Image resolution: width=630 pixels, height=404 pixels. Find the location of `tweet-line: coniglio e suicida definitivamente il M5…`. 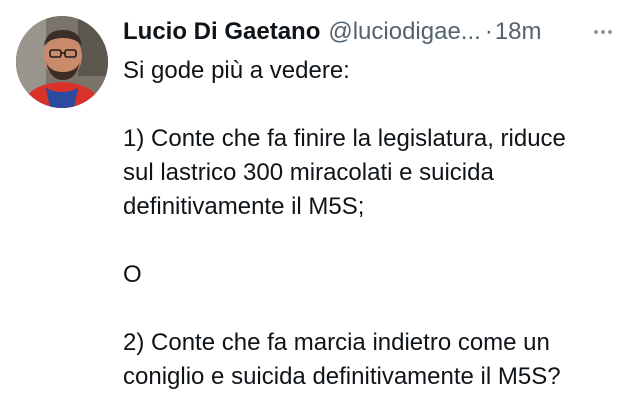

tweet-line: coniglio e suicida definitivamente il M5… is located at coordinates (342, 376).